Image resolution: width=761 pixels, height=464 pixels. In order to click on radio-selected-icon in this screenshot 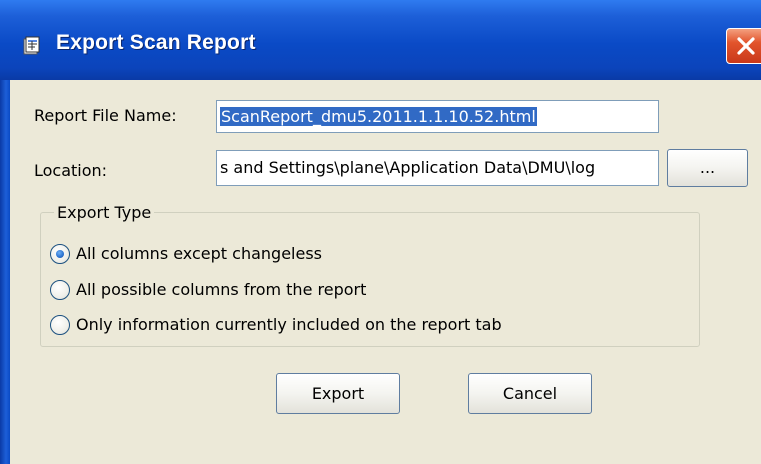, I will do `click(60, 254)`.